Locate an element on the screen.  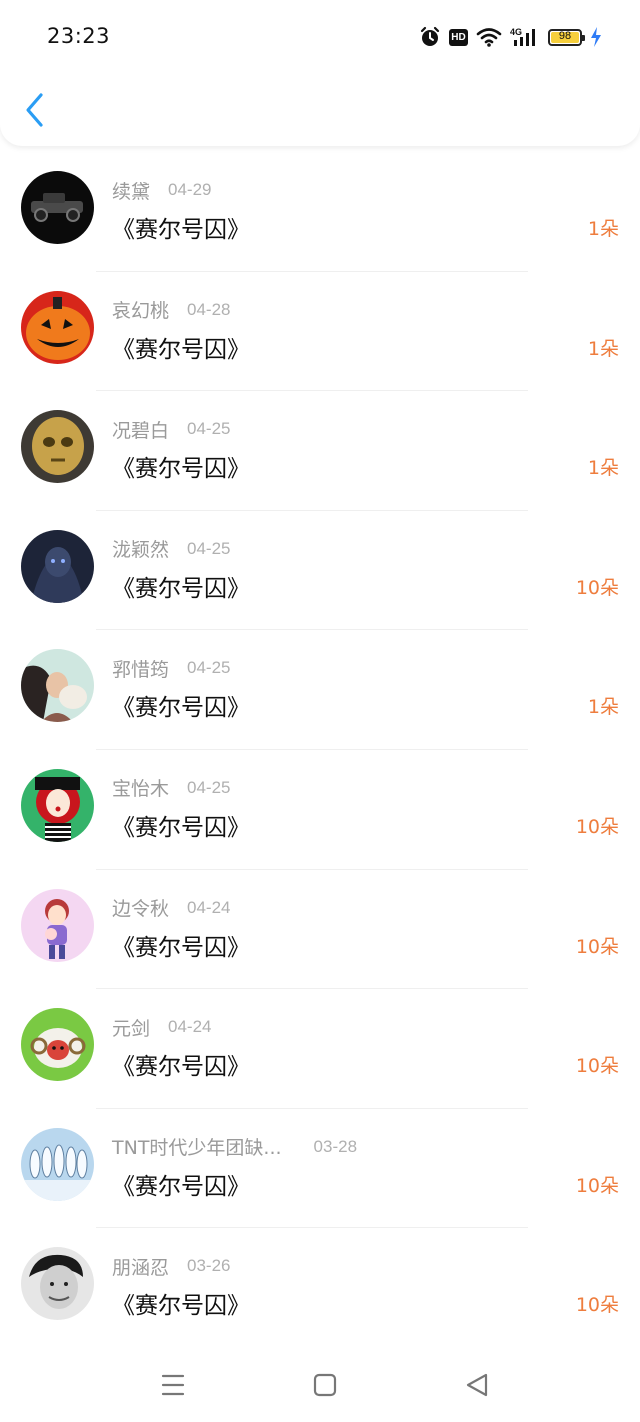
back-triangle-icon is located at coordinates (477, 1385).